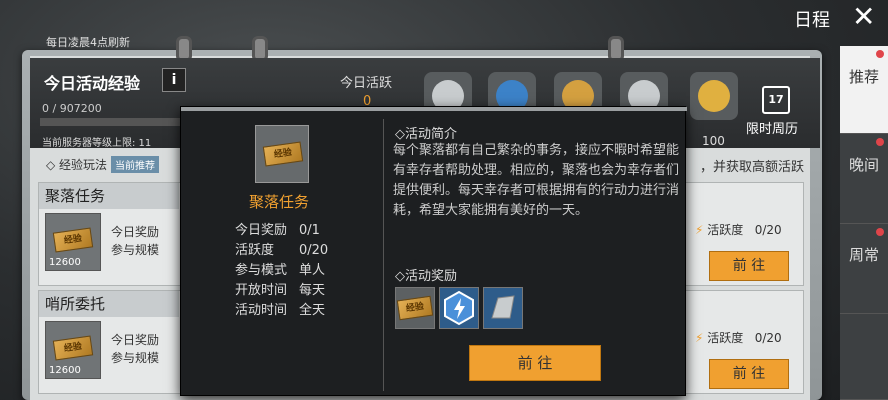 The image size is (888, 400). What do you see at coordinates (864, 269) in the screenshot?
I see `tab-weekly: 周常` at bounding box center [864, 269].